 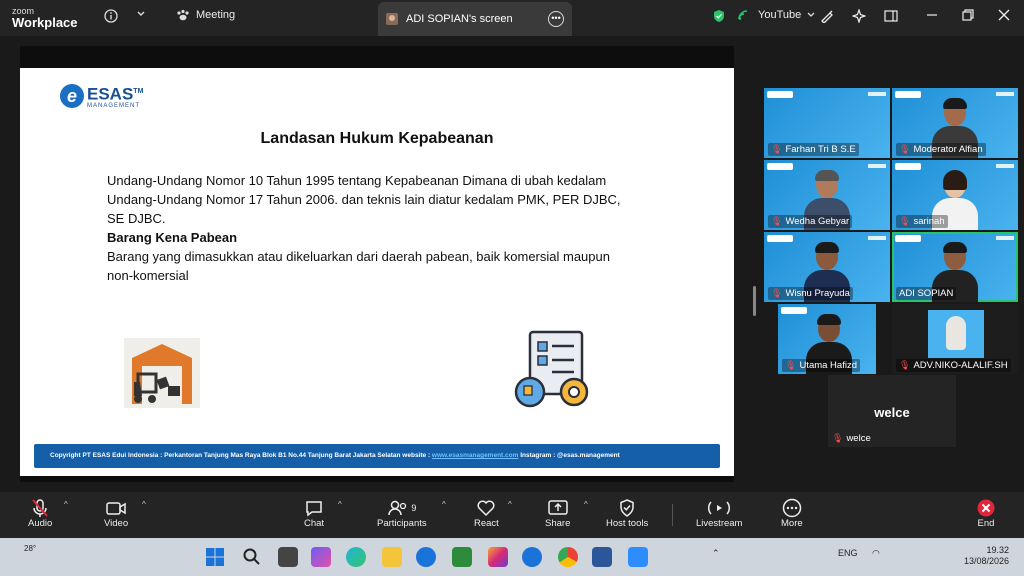 I want to click on info-icon, so click(x=111, y=16).